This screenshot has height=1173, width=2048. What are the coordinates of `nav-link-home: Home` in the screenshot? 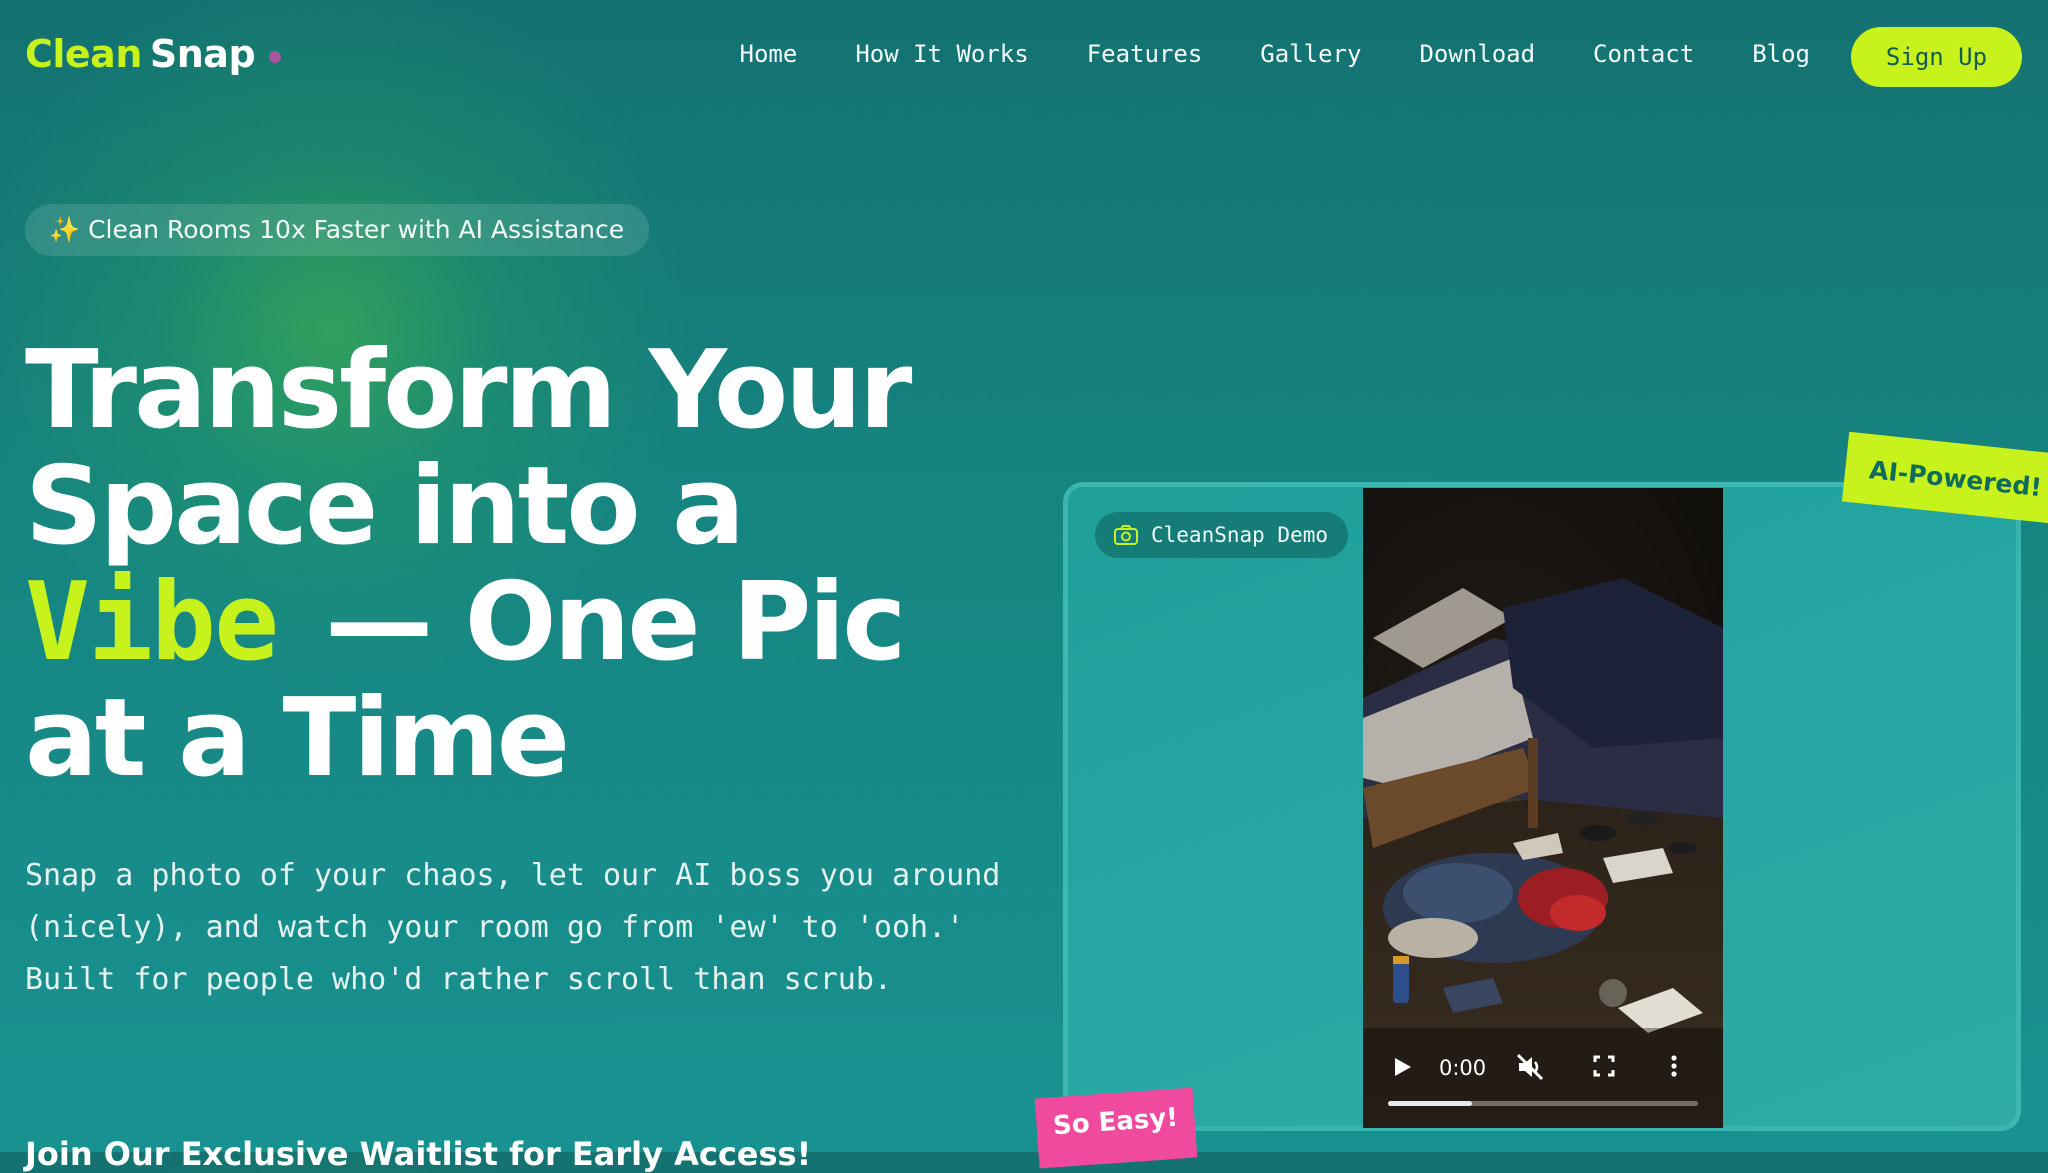 It's located at (769, 54).